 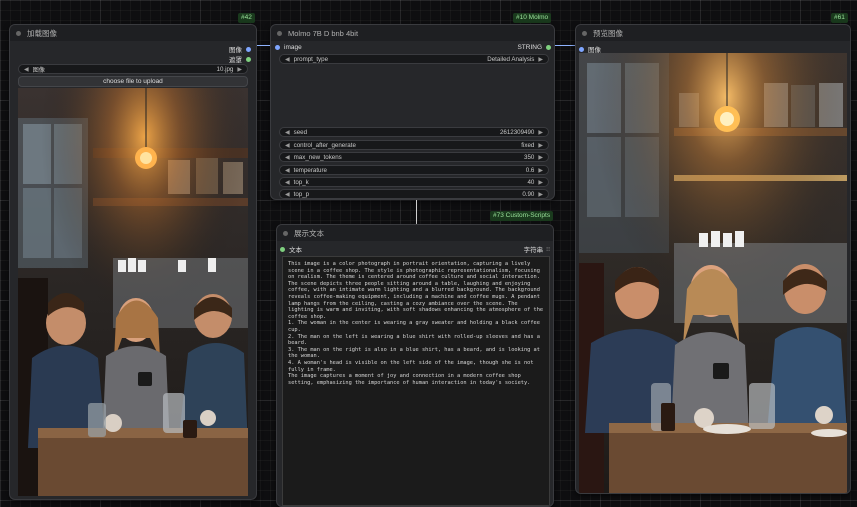 I want to click on slot-label: 遮罩, so click(x=235, y=60).